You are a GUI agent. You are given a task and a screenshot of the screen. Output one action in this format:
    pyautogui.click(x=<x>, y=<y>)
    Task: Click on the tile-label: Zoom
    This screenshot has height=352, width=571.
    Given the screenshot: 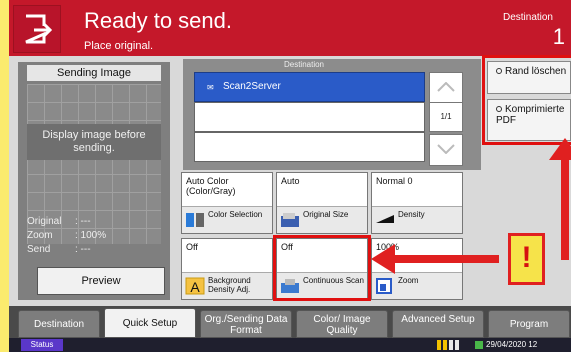 What is the action you would take?
    pyautogui.click(x=408, y=280)
    